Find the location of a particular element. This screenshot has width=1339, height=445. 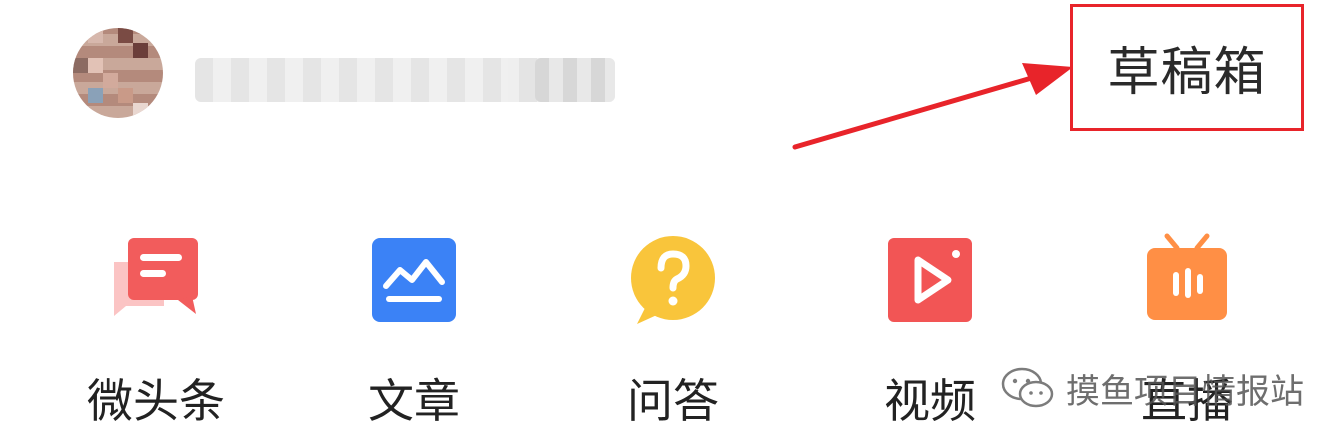

drafts-label: 草稿箱 is located at coordinates (1187, 73).